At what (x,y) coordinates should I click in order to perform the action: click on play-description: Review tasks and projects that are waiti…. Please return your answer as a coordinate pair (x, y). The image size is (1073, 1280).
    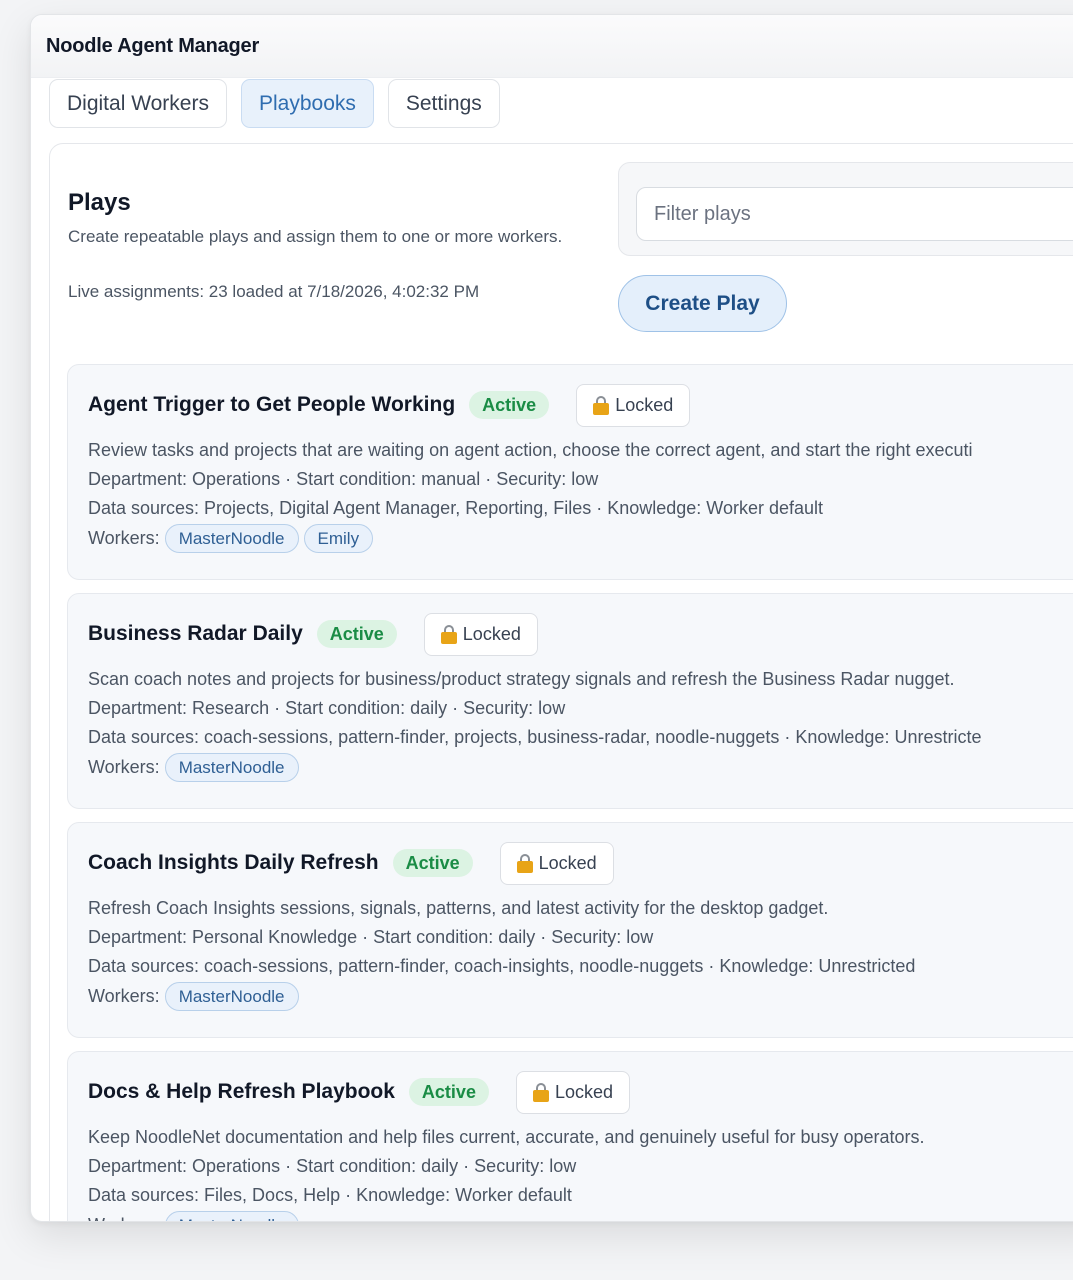
    Looking at the image, I should click on (530, 450).